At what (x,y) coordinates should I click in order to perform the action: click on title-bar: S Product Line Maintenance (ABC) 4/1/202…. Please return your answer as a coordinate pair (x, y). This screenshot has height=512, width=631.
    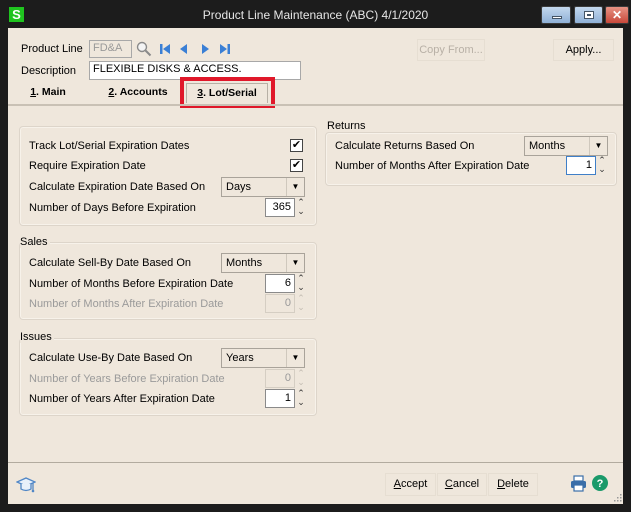
    Looking at the image, I should click on (315, 14).